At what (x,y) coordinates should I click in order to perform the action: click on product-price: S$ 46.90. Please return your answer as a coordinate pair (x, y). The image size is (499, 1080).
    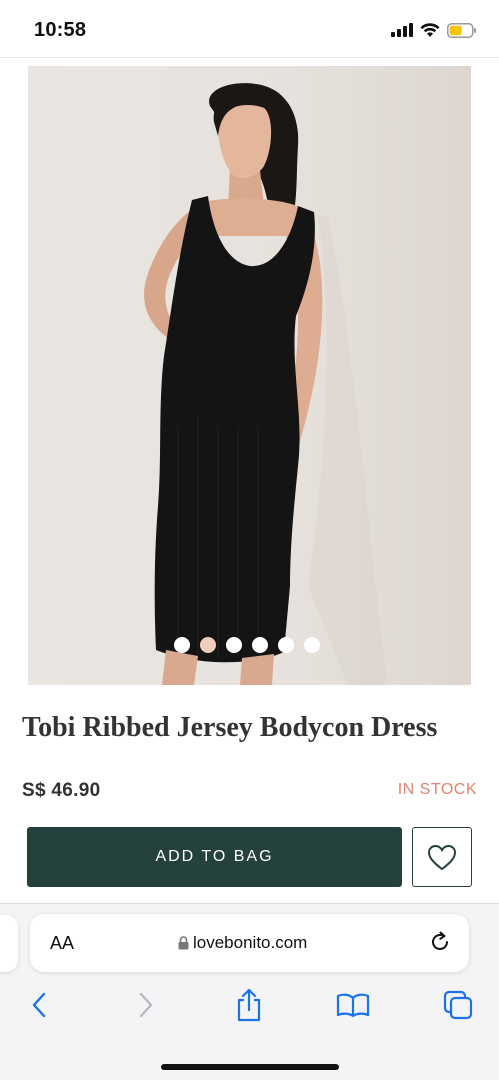
    Looking at the image, I should click on (61, 790).